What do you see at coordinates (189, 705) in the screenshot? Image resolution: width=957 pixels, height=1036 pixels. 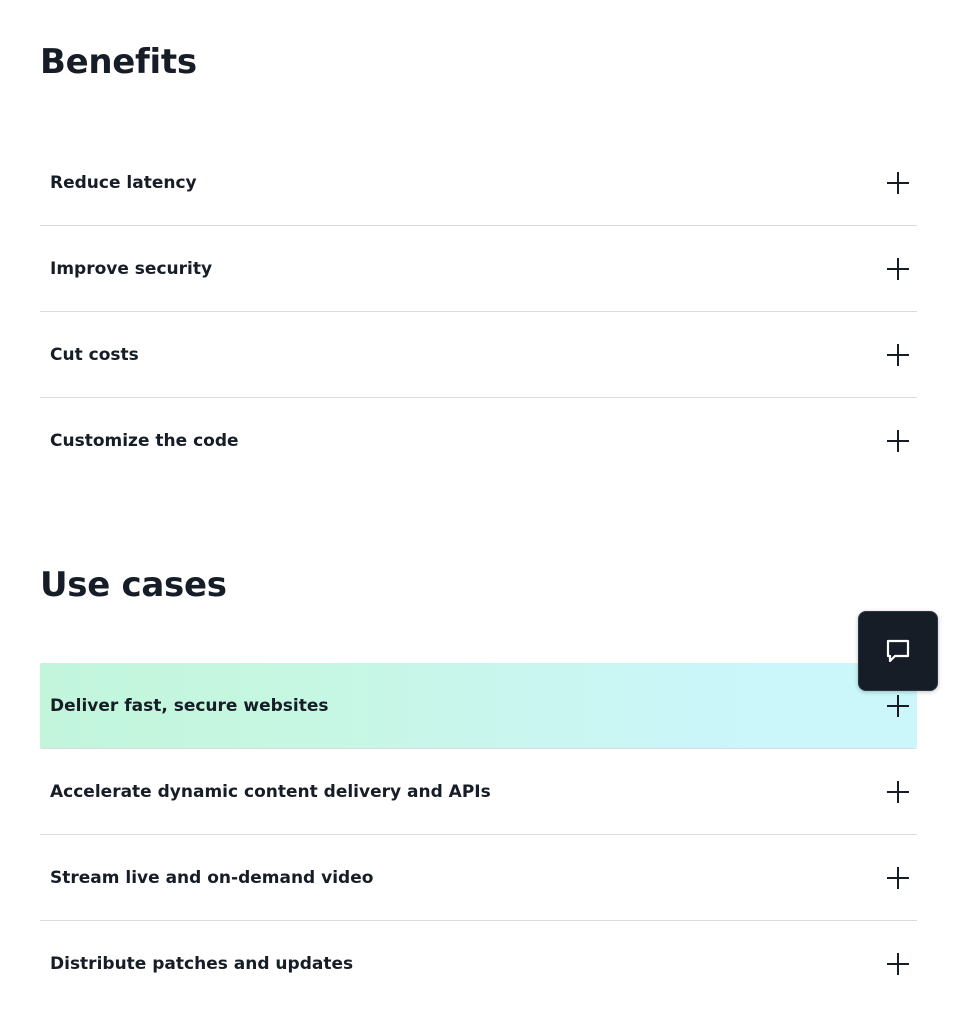 I see `accordion-item-label: Deliver fast, secure websites` at bounding box center [189, 705].